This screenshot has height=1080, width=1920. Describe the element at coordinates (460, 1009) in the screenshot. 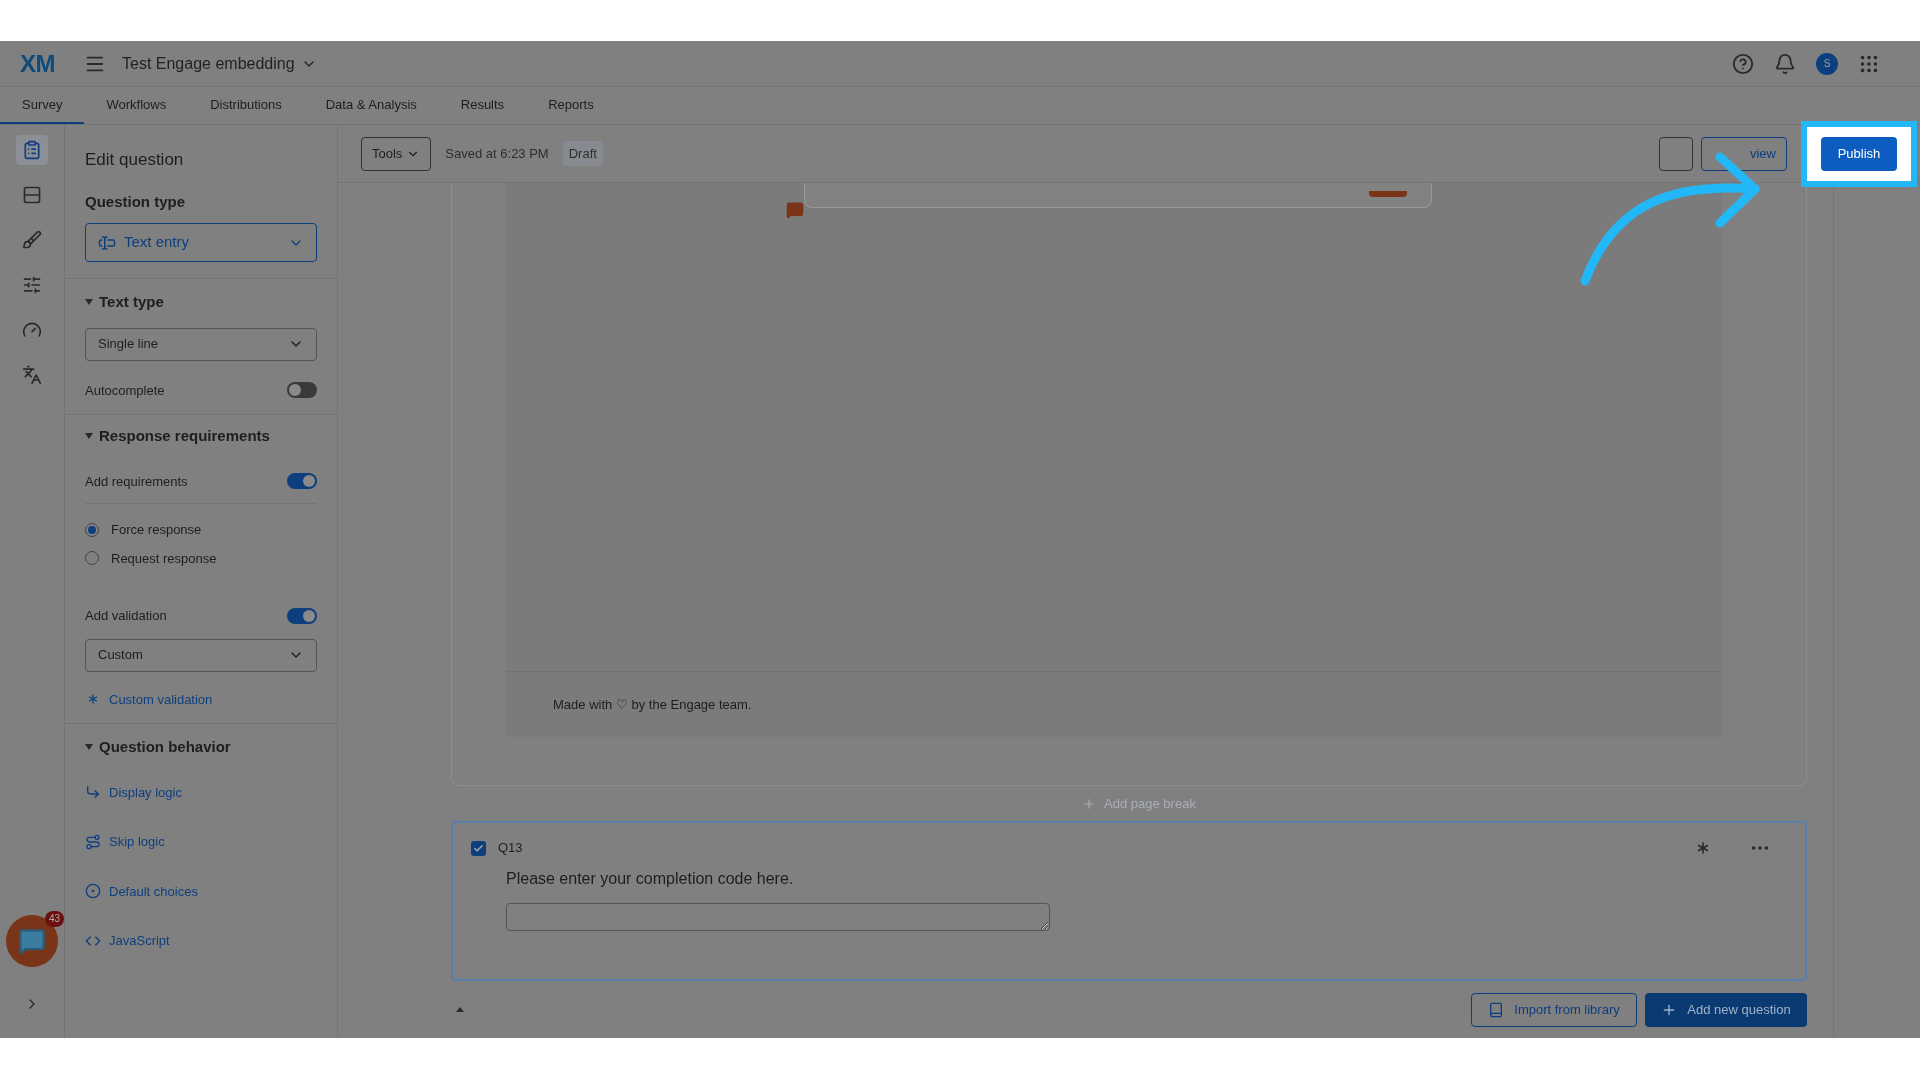

I see `collapse-caret-icon` at that location.